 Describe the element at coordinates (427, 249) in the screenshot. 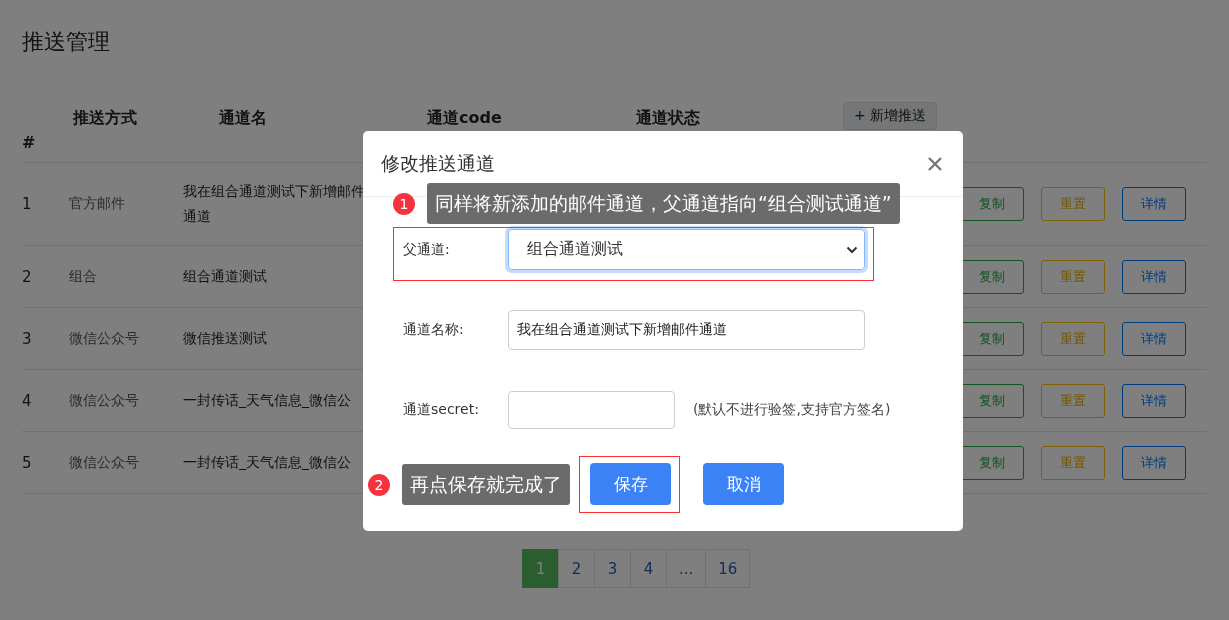

I see `field-label: 父通道:` at that location.